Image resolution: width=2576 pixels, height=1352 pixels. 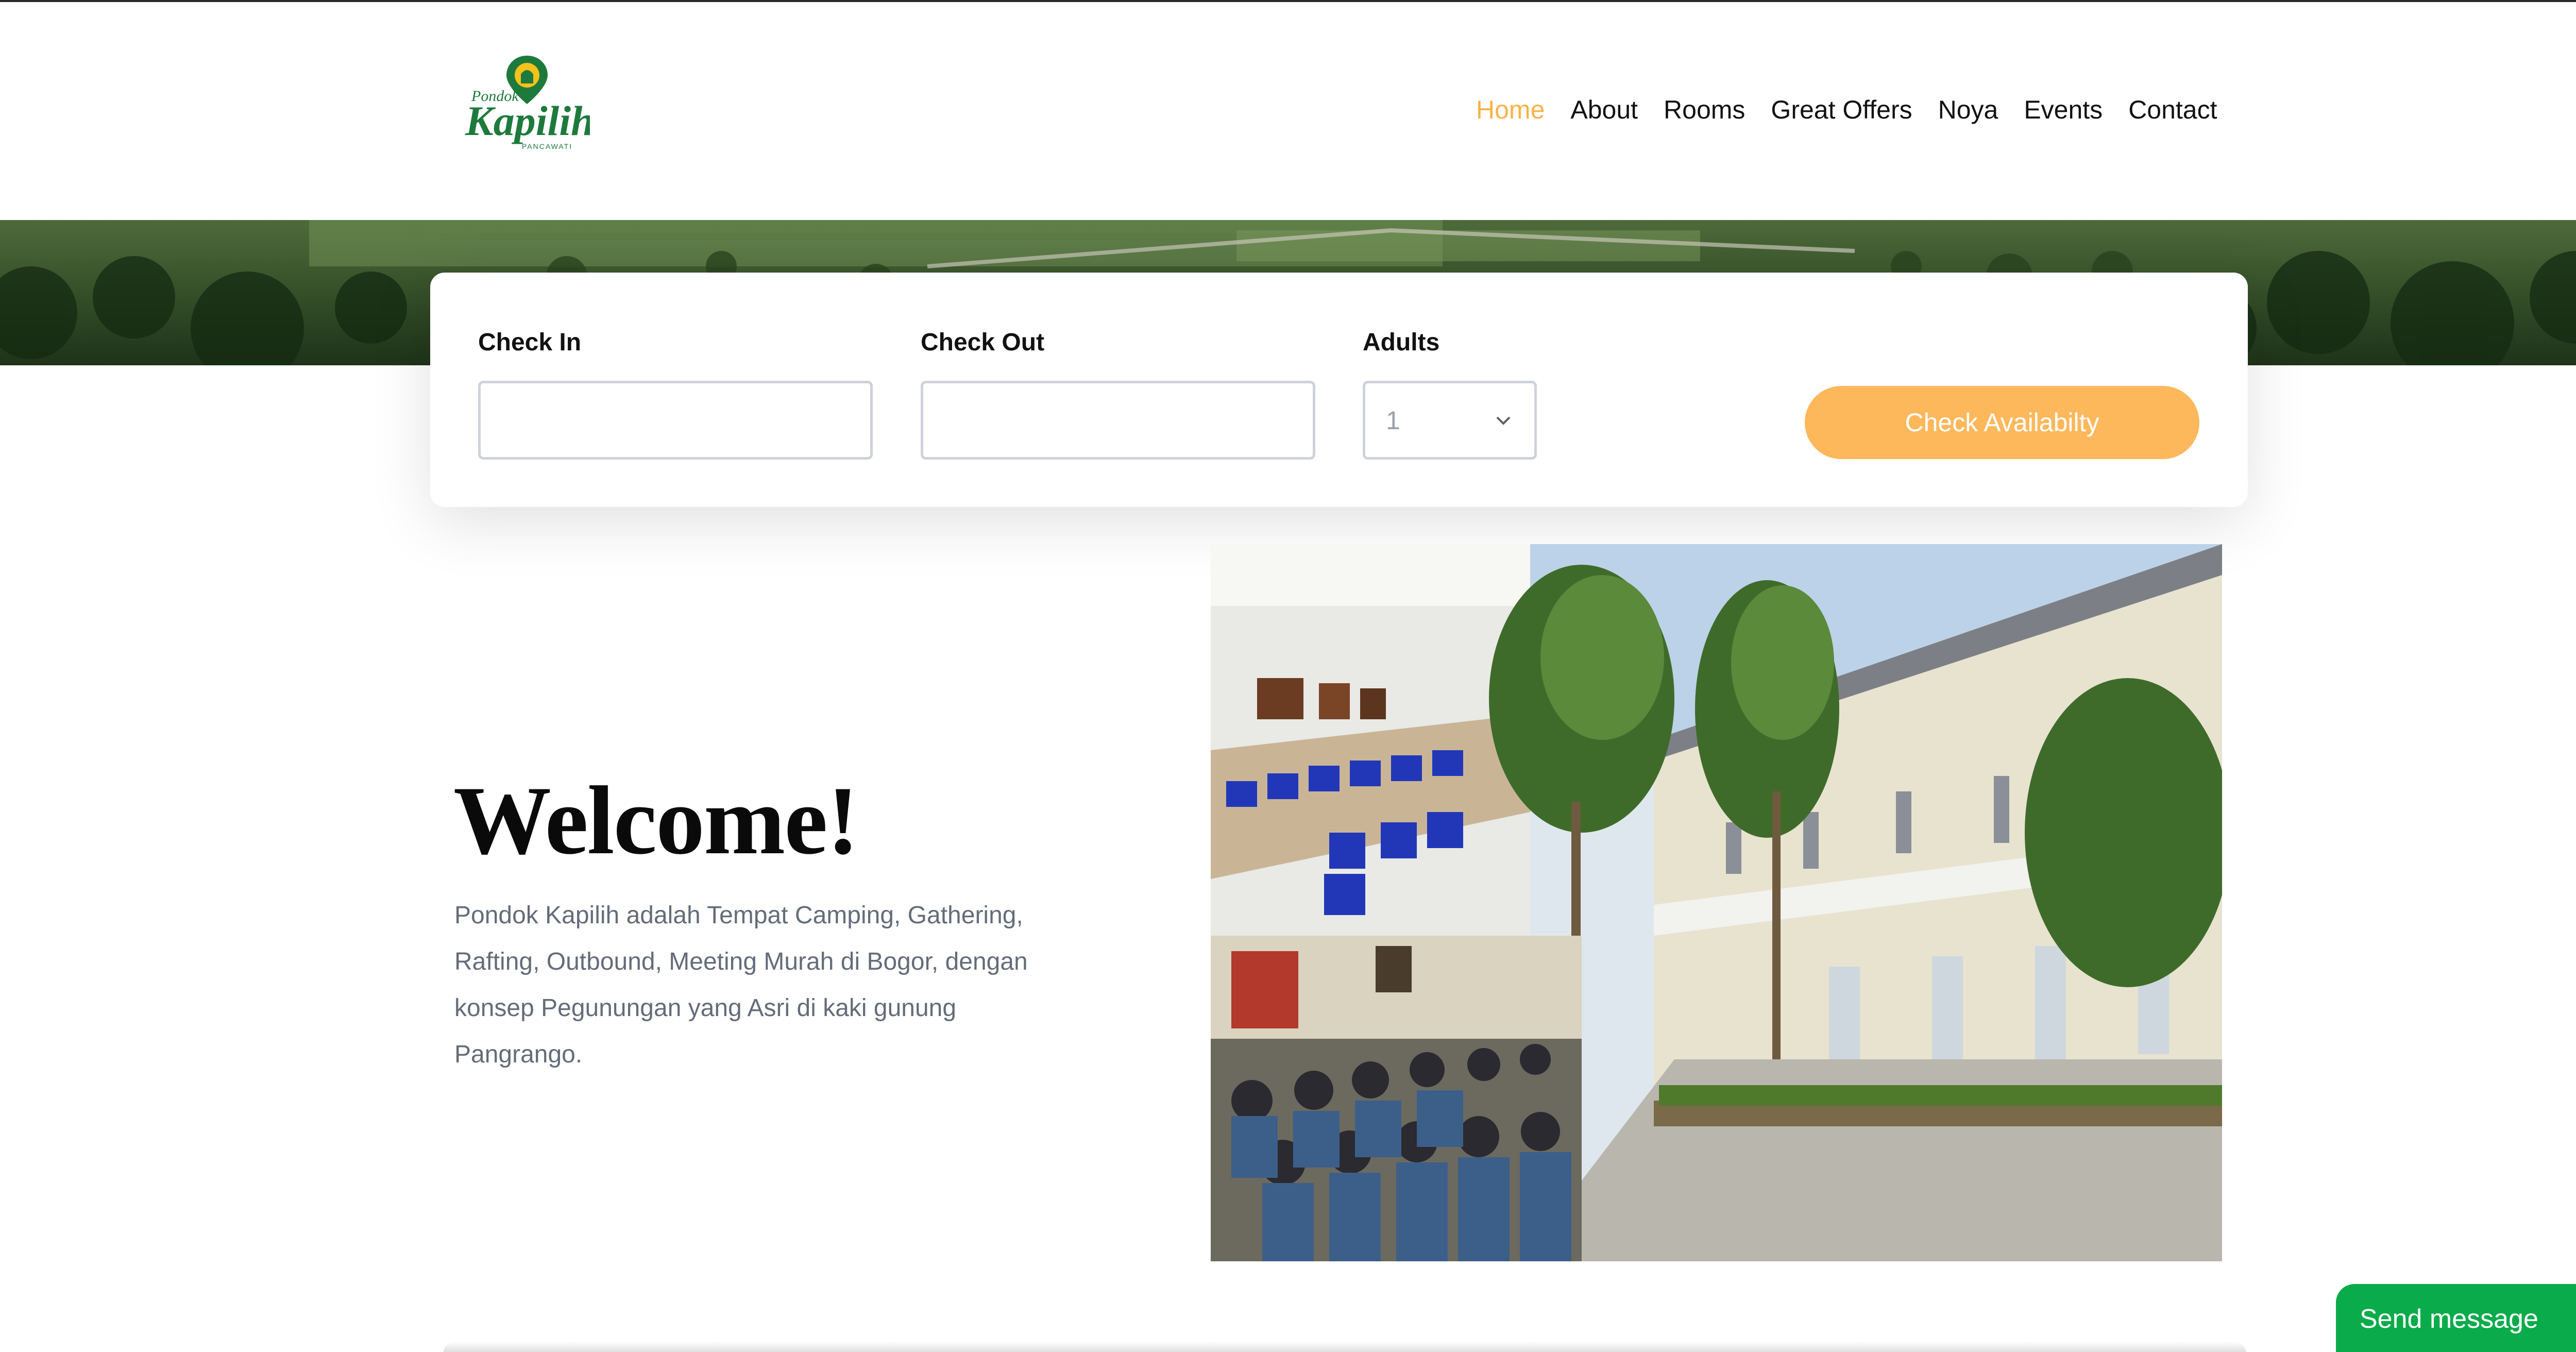 What do you see at coordinates (1401, 342) in the screenshot?
I see `adults-label: Adults` at bounding box center [1401, 342].